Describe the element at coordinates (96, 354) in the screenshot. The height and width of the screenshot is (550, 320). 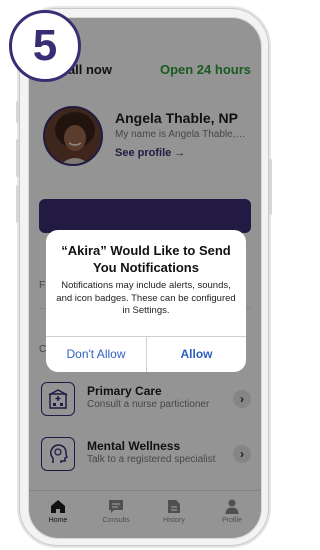
I see `dont-allow-button: Don't Allow` at that location.